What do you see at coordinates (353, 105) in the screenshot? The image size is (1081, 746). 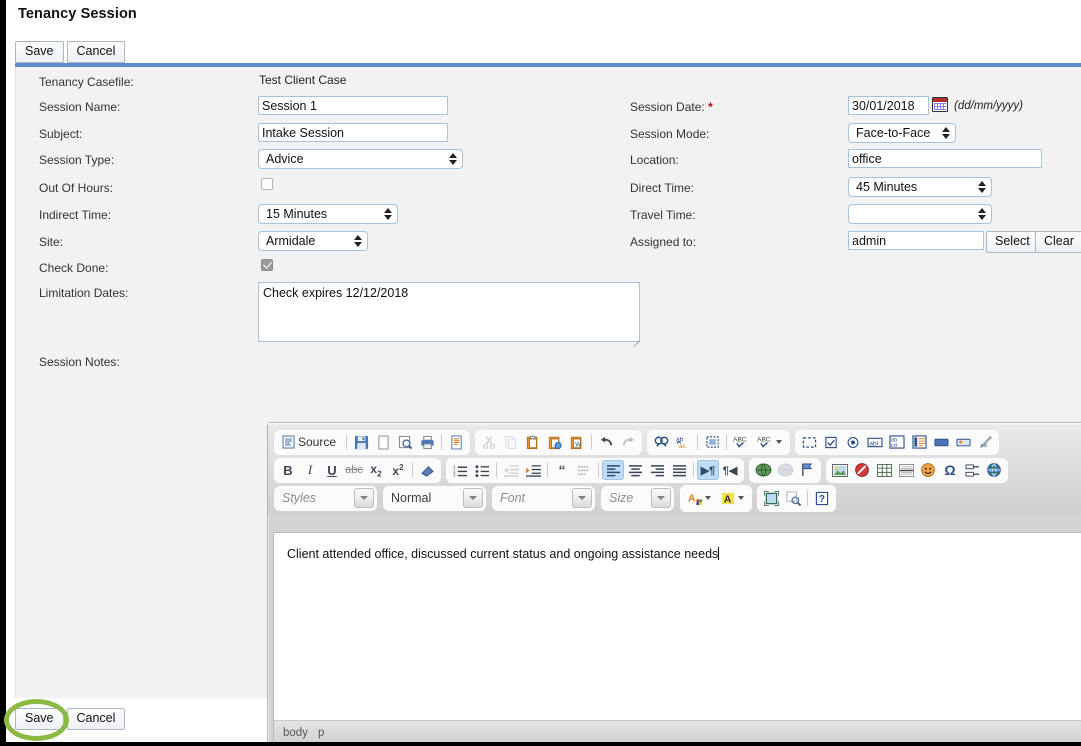 I see `session-name-input` at bounding box center [353, 105].